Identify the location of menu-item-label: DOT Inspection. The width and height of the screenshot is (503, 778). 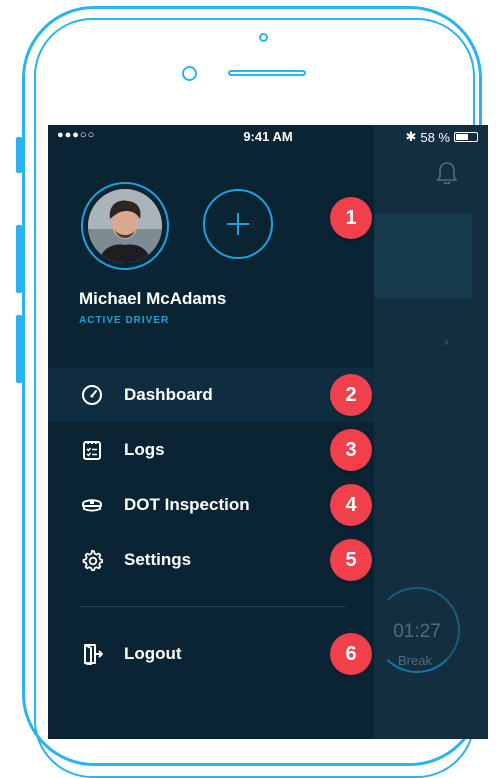
(187, 504).